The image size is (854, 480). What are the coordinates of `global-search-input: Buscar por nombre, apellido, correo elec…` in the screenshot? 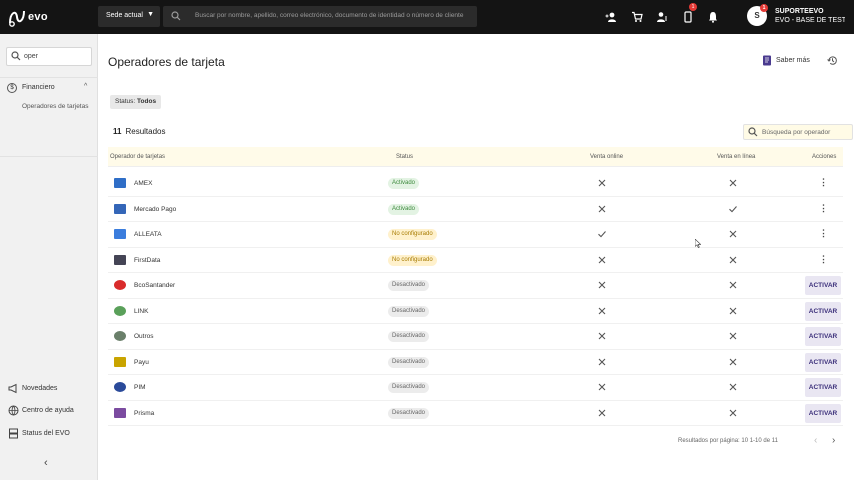 It's located at (320, 16).